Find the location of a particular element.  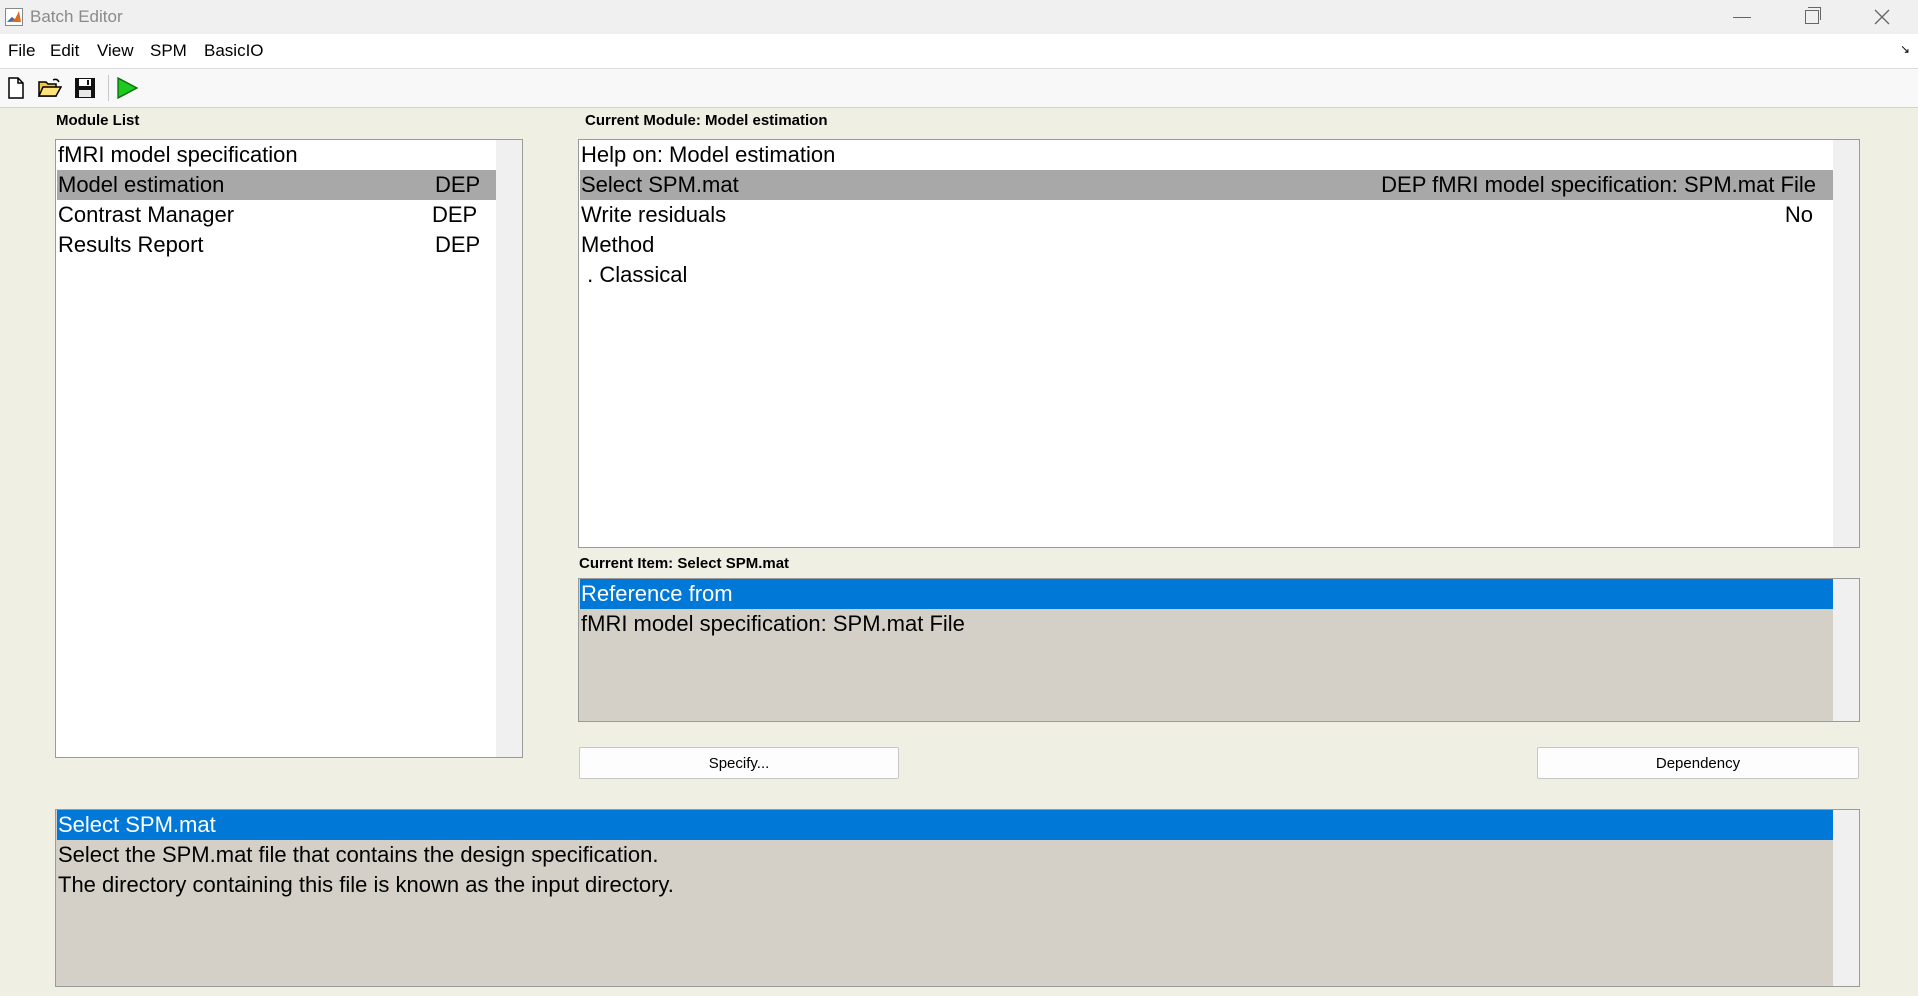

module-item-help: Help on: Model estimation is located at coordinates (1207, 155).